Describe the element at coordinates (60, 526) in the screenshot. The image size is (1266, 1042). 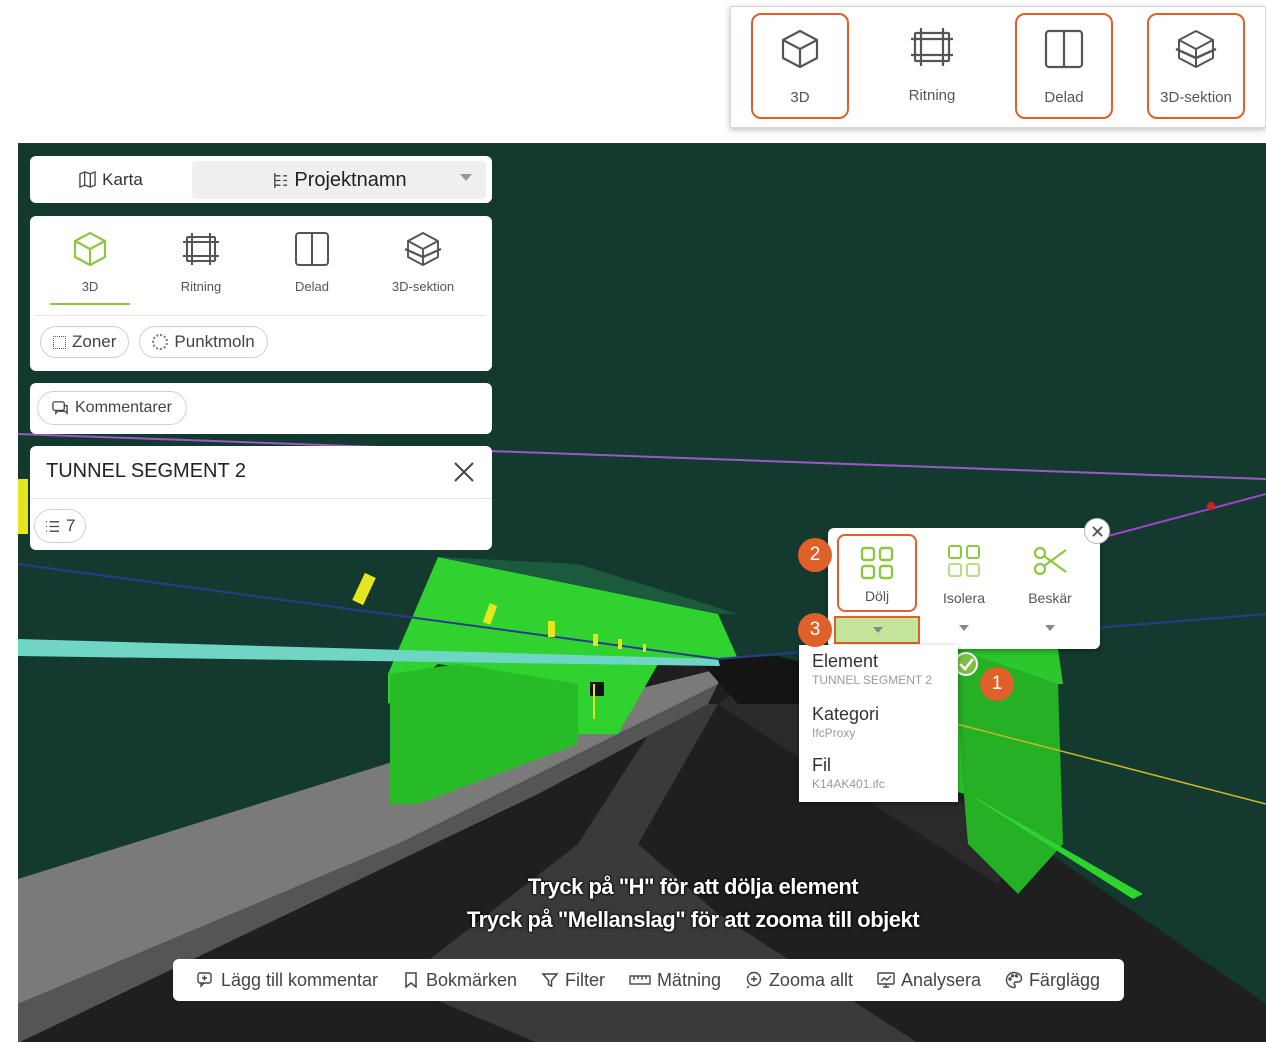
I see `element-count-chip: 7` at that location.